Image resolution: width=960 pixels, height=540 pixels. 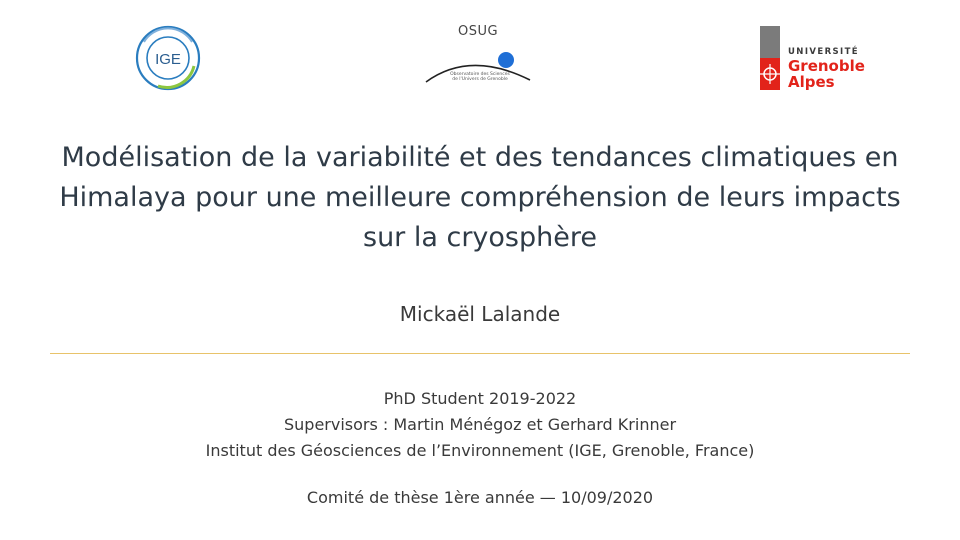 I want to click on uga-logo-line3: Alpes, so click(x=811, y=82).